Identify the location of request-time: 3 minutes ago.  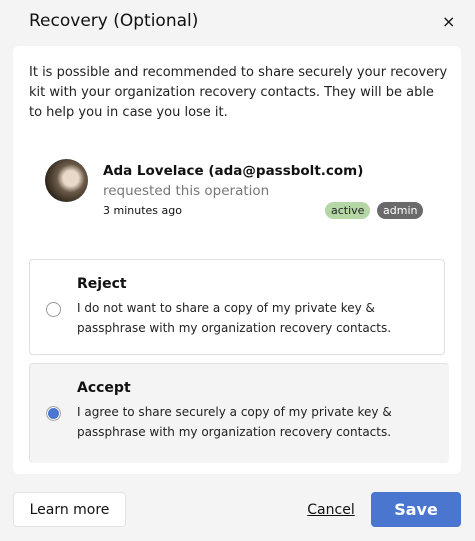
(142, 210).